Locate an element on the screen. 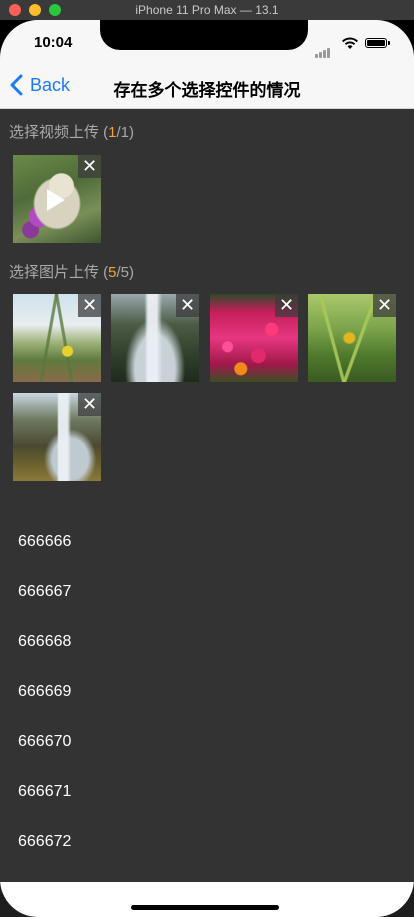 The image size is (414, 917). home-indicator is located at coordinates (205, 907).